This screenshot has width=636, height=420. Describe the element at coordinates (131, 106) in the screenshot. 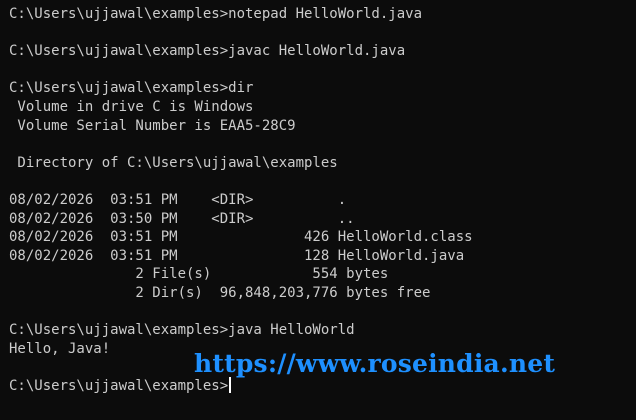

I see `terminal-line: Volume in drive C is Windows` at that location.